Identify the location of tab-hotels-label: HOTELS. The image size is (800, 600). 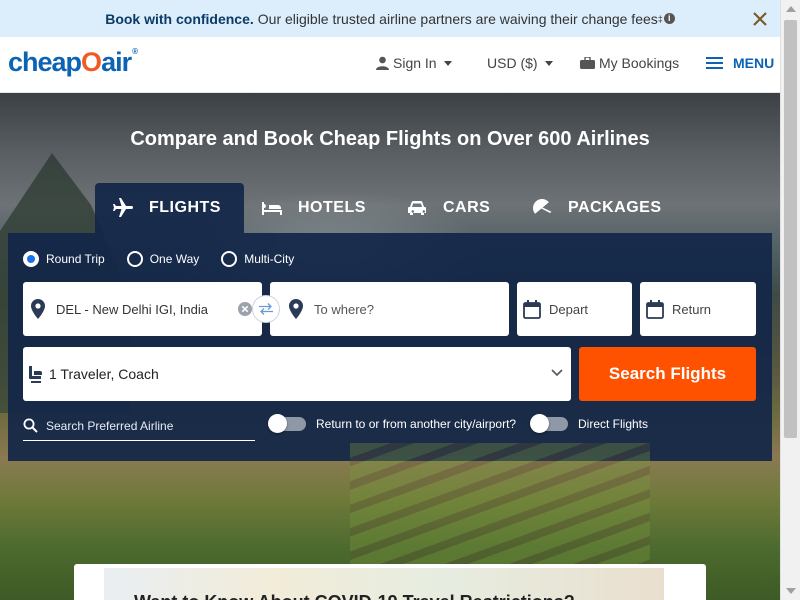
(332, 207).